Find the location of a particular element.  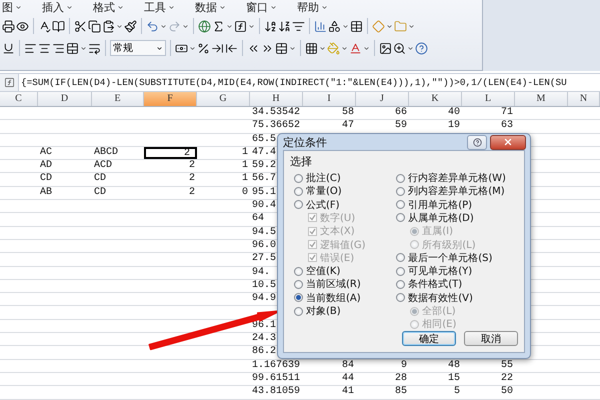

help-icon is located at coordinates (421, 48).